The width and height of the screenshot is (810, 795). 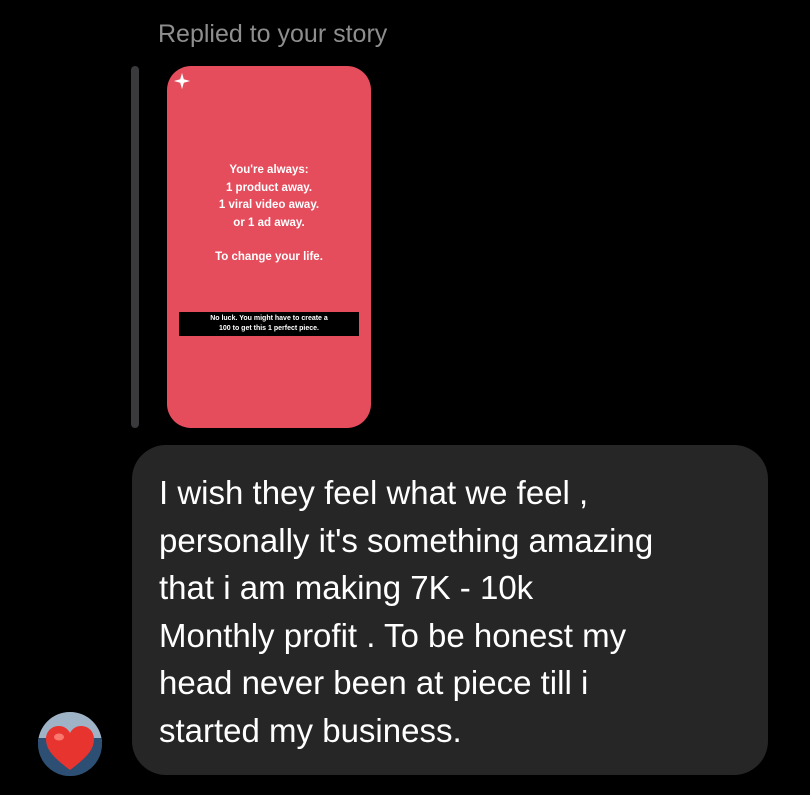 What do you see at coordinates (135, 247) in the screenshot?
I see `reply-indicator-bar` at bounding box center [135, 247].